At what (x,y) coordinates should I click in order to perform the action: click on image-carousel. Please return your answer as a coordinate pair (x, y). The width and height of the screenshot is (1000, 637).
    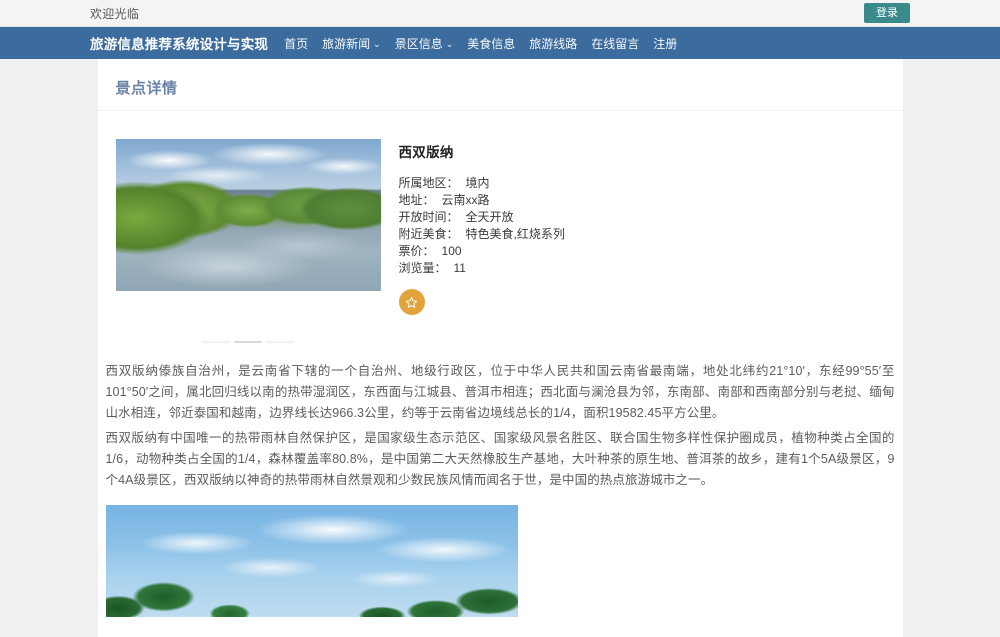
    Looking at the image, I should click on (248, 241).